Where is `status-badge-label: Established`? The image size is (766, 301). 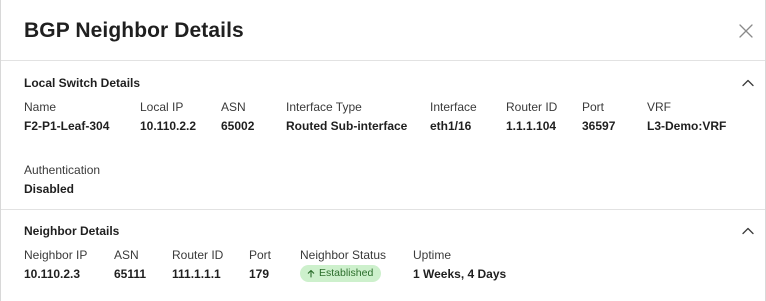
status-badge-label: Established is located at coordinates (346, 273).